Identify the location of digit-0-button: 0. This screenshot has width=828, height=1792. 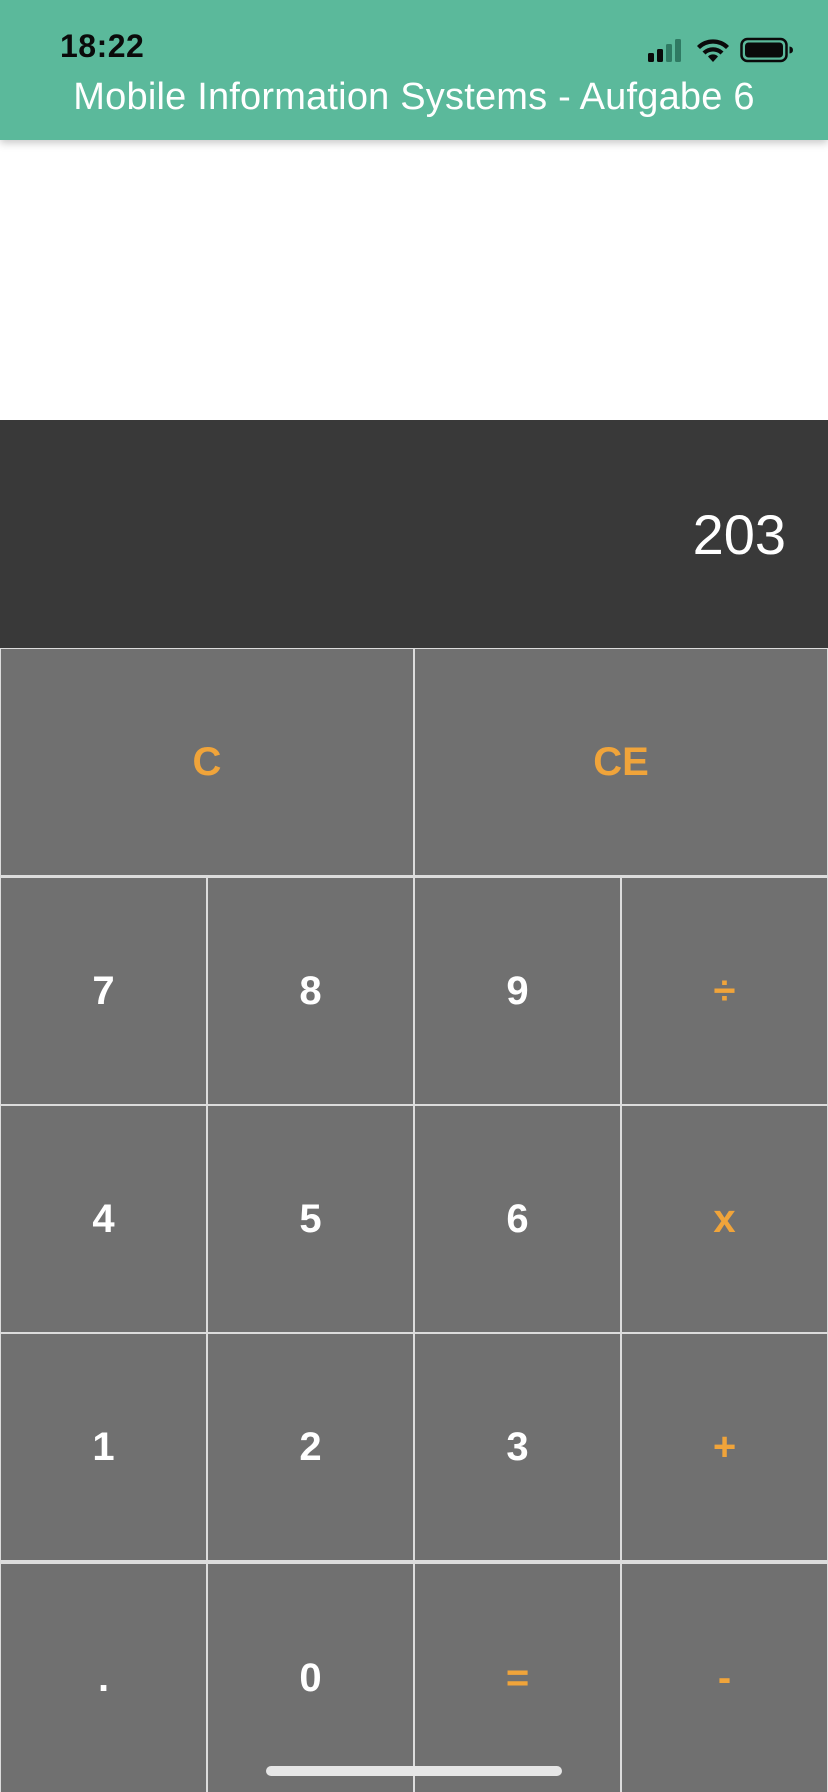
(310, 1678).